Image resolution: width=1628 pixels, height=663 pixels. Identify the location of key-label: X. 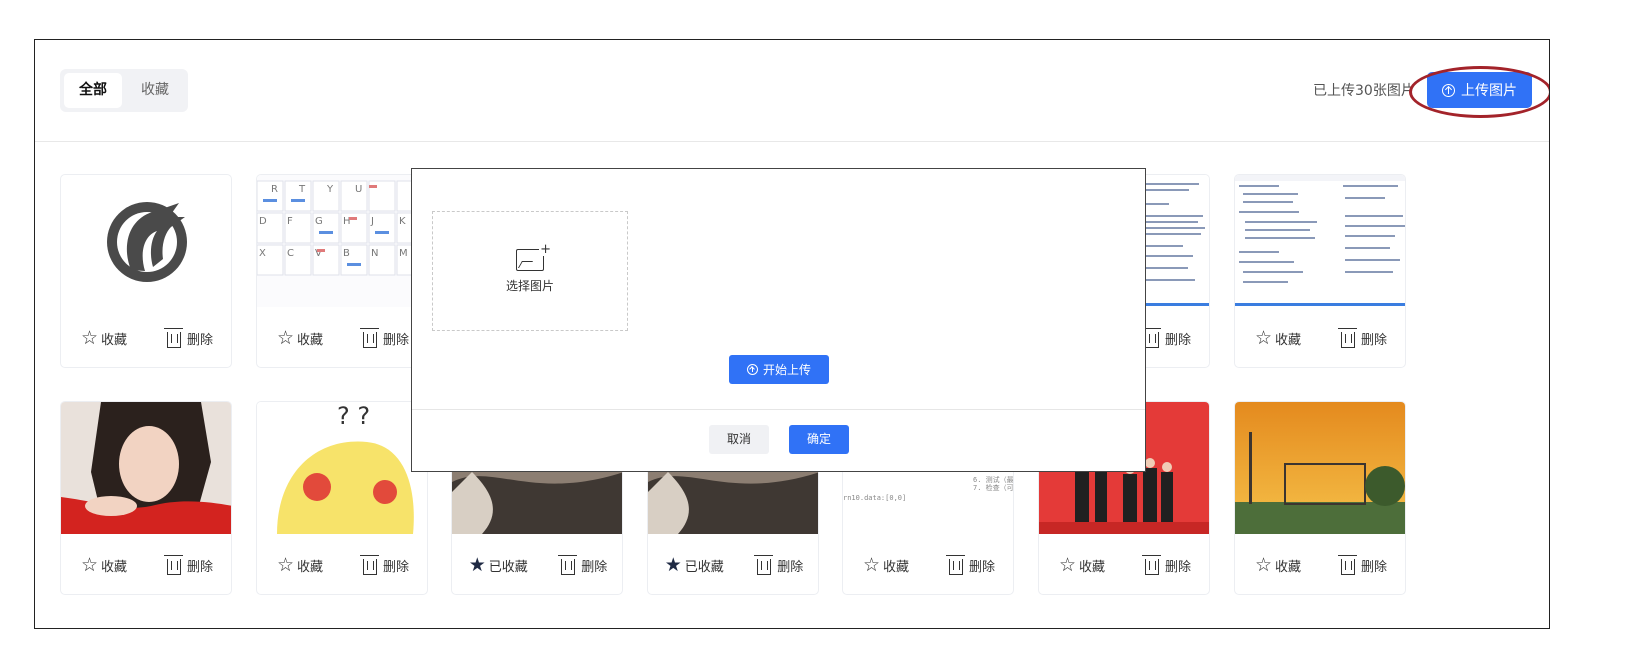
(262, 253).